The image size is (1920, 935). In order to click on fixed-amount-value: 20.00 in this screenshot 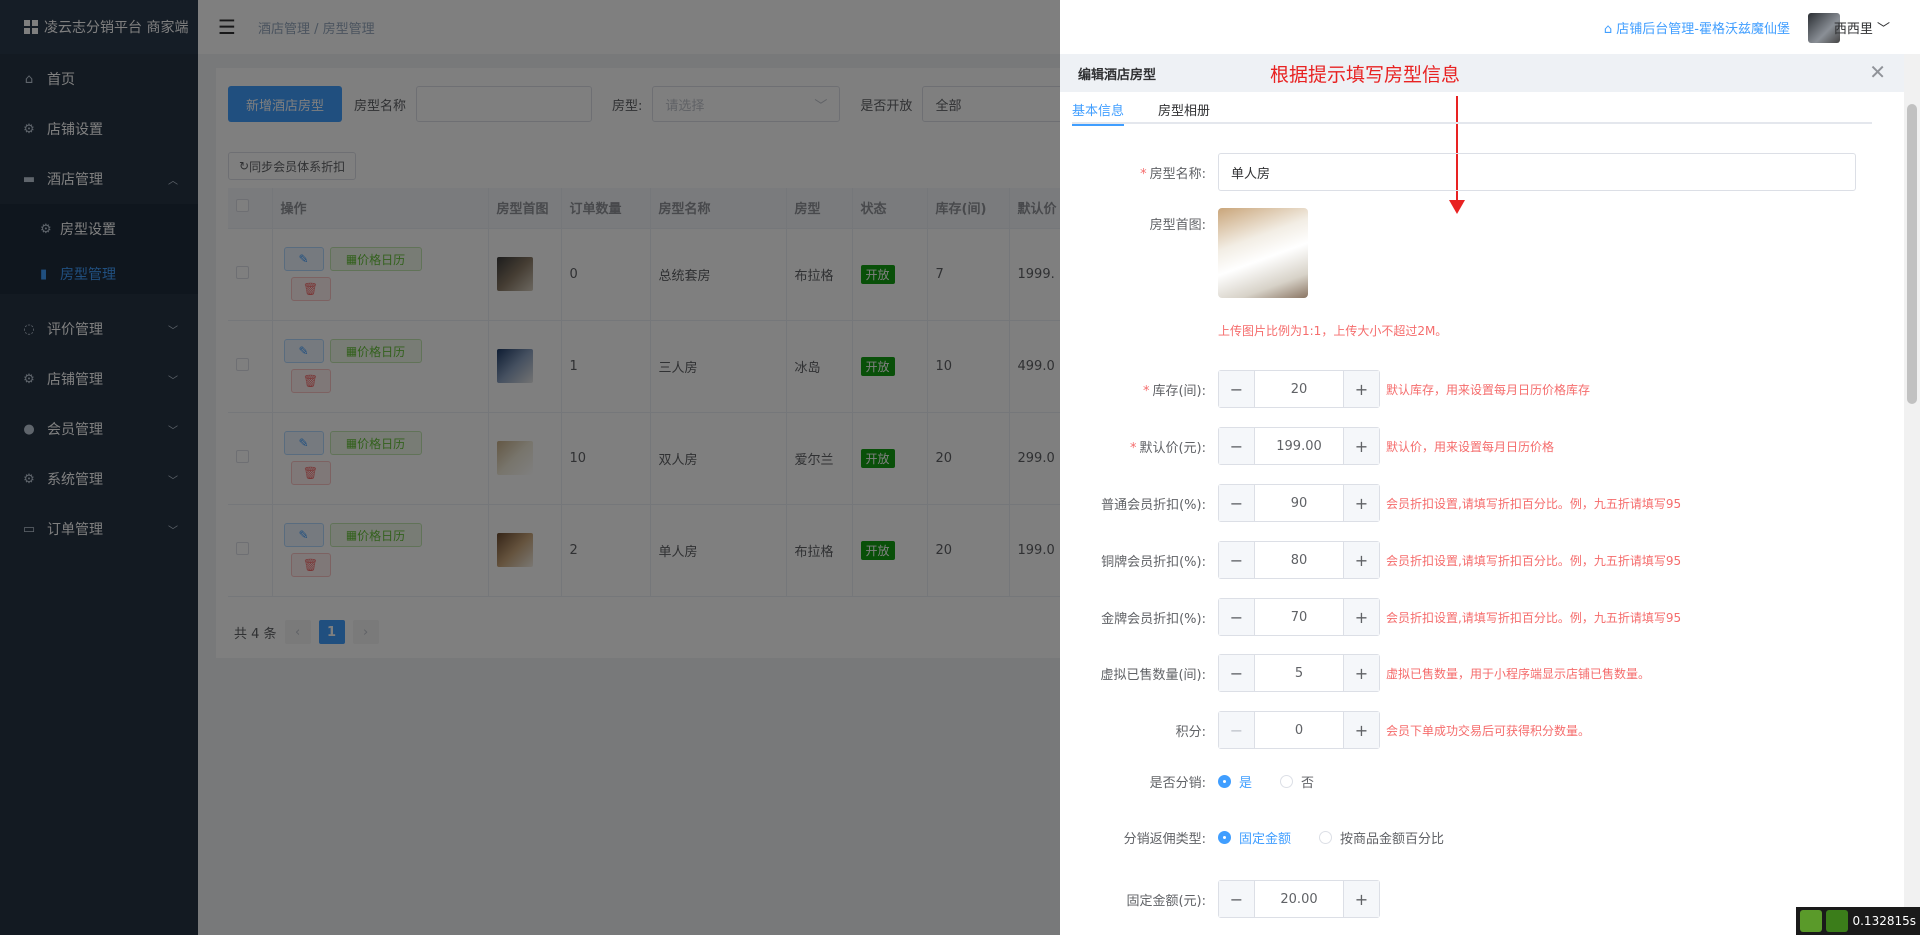, I will do `click(1299, 899)`.